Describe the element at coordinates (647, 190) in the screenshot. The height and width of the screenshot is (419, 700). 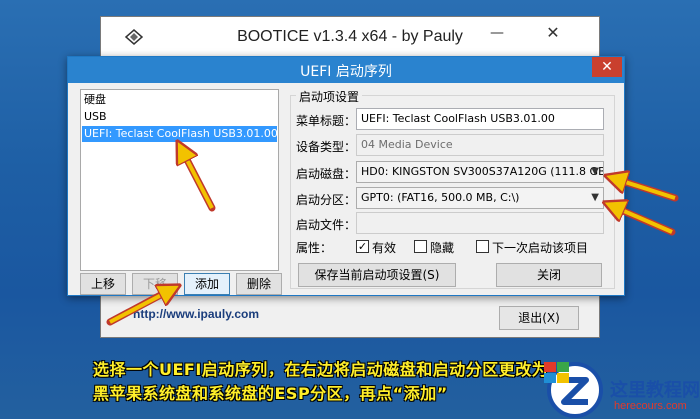
I see `arrow-to-boot-disk-icon` at that location.